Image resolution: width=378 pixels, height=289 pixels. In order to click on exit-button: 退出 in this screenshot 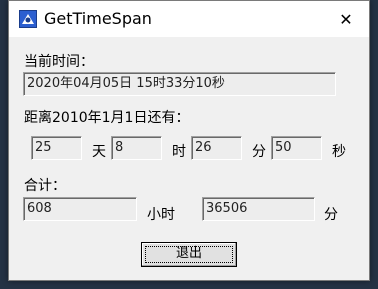, I will do `click(189, 254)`.